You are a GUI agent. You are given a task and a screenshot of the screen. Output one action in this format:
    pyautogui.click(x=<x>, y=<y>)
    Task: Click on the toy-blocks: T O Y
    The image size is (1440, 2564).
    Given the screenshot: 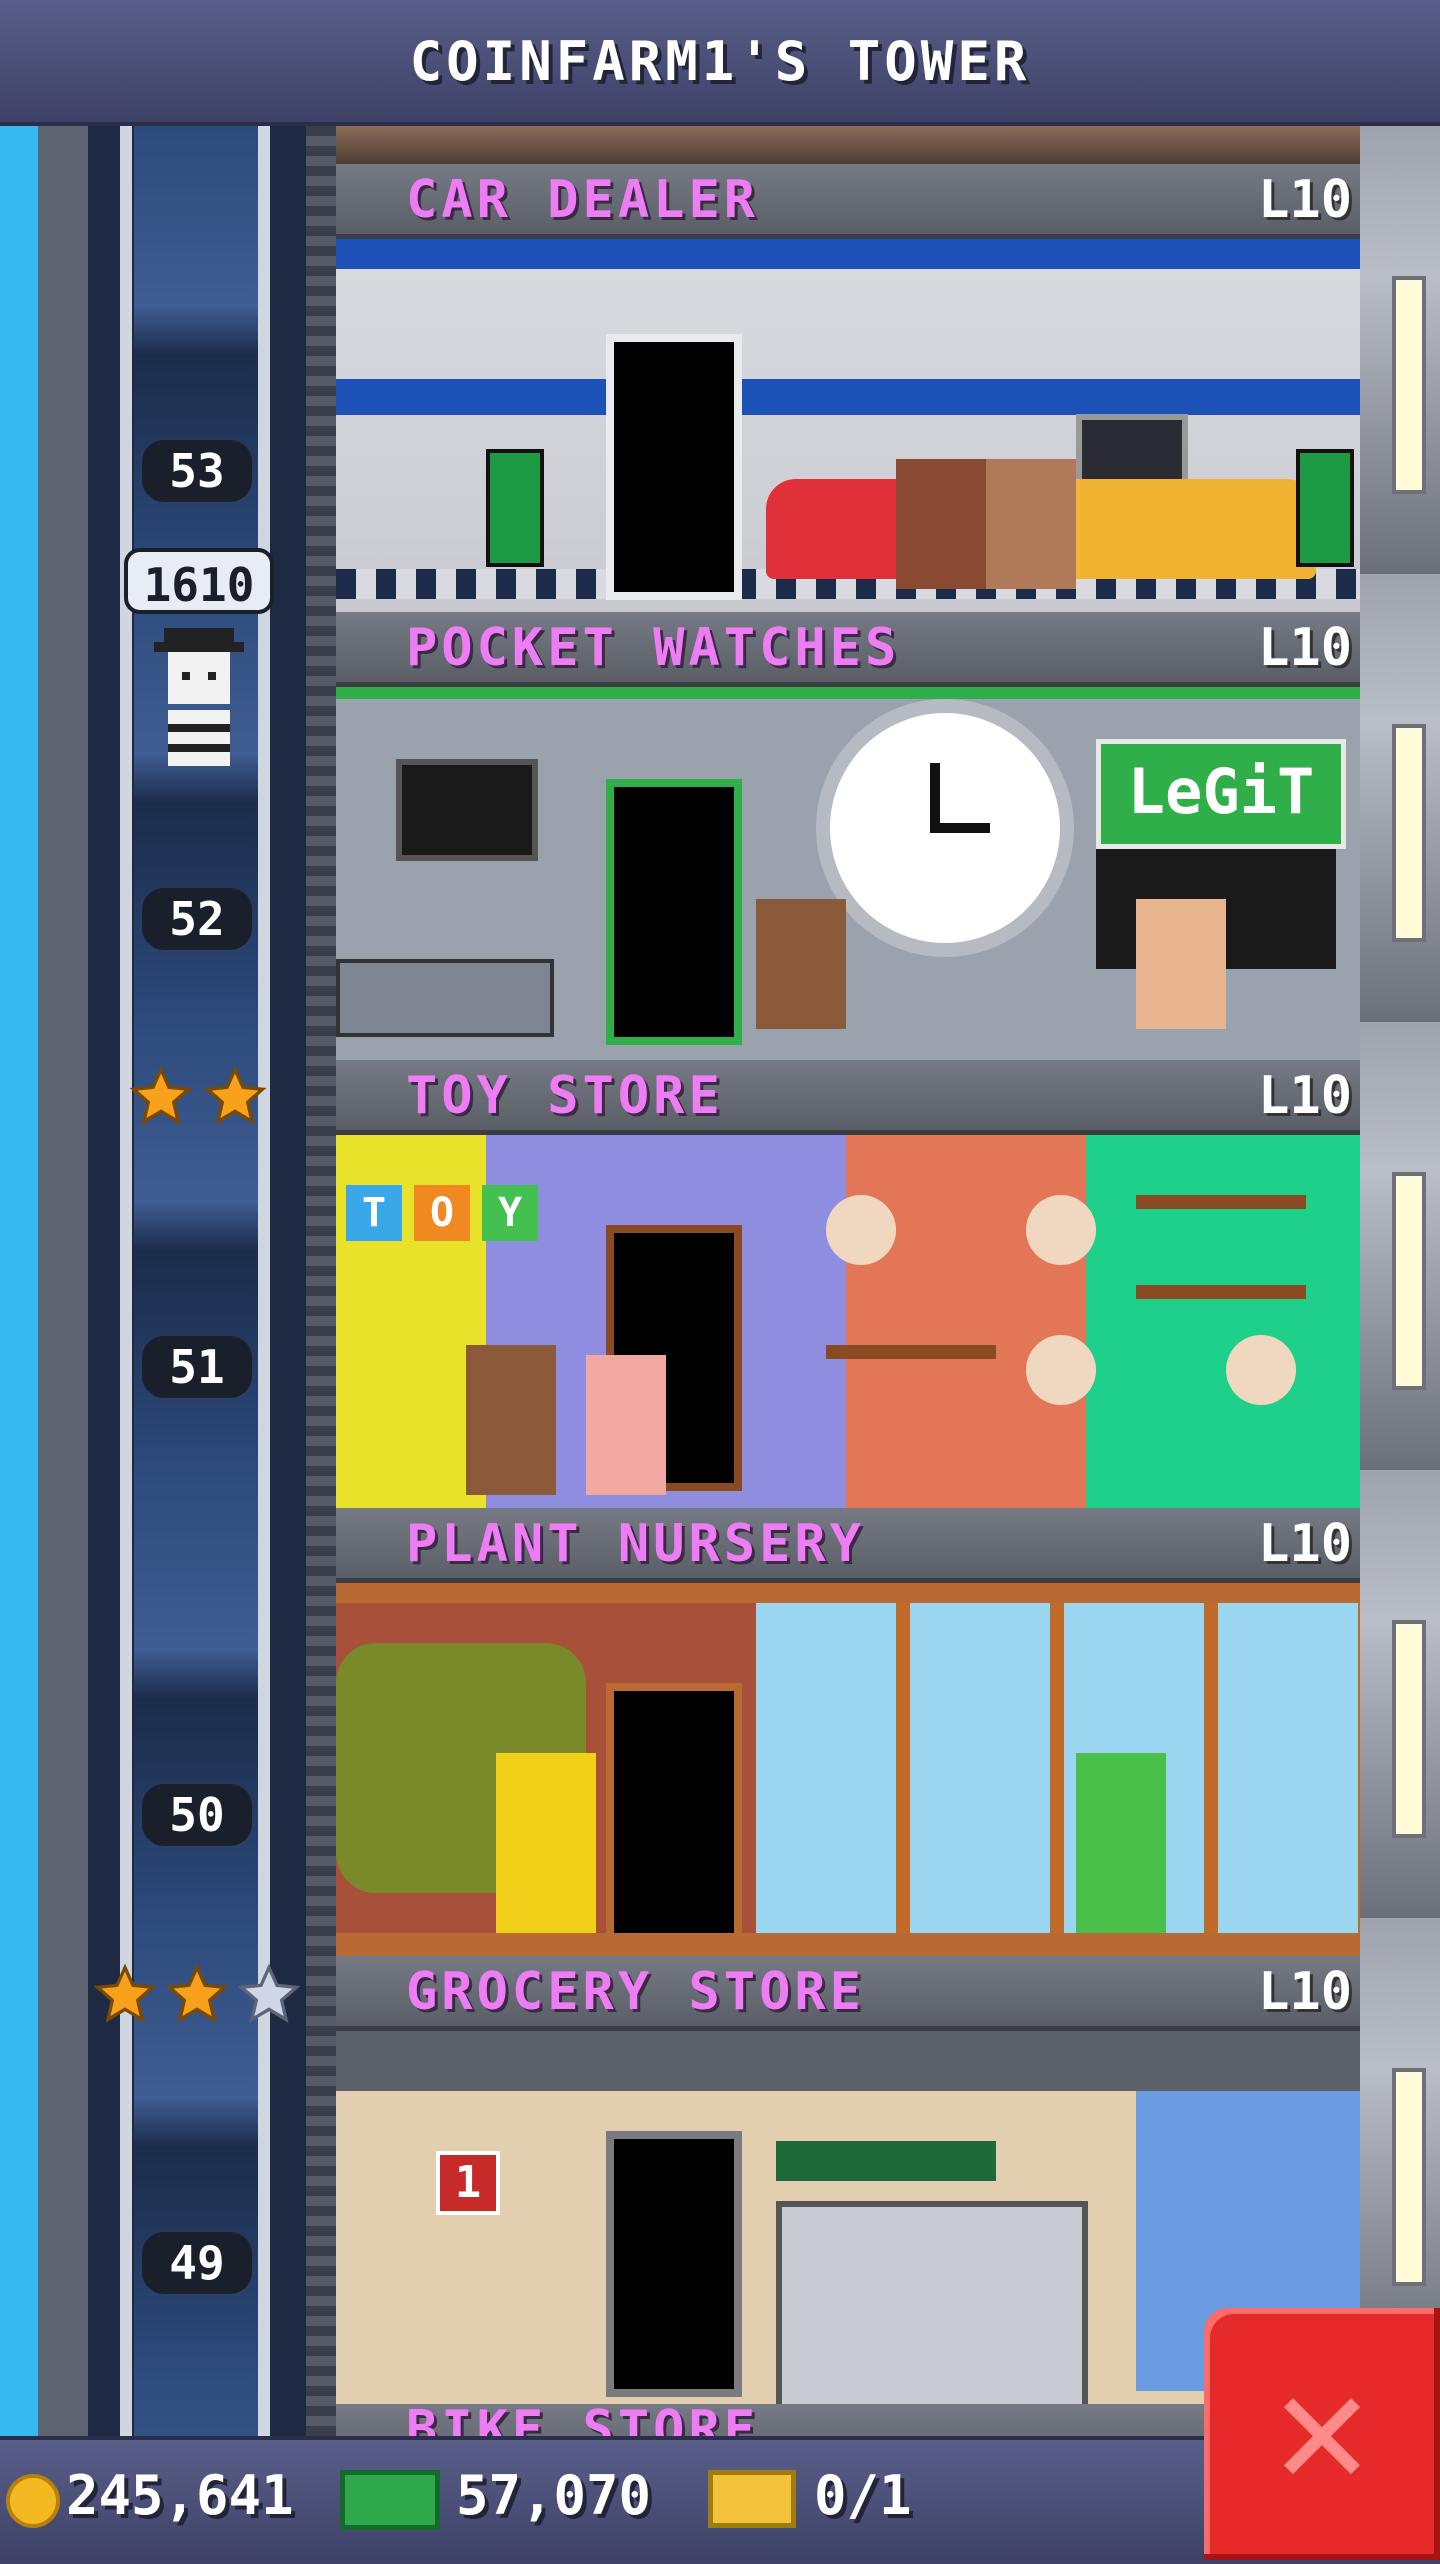 What is the action you would take?
    pyautogui.click(x=446, y=1215)
    